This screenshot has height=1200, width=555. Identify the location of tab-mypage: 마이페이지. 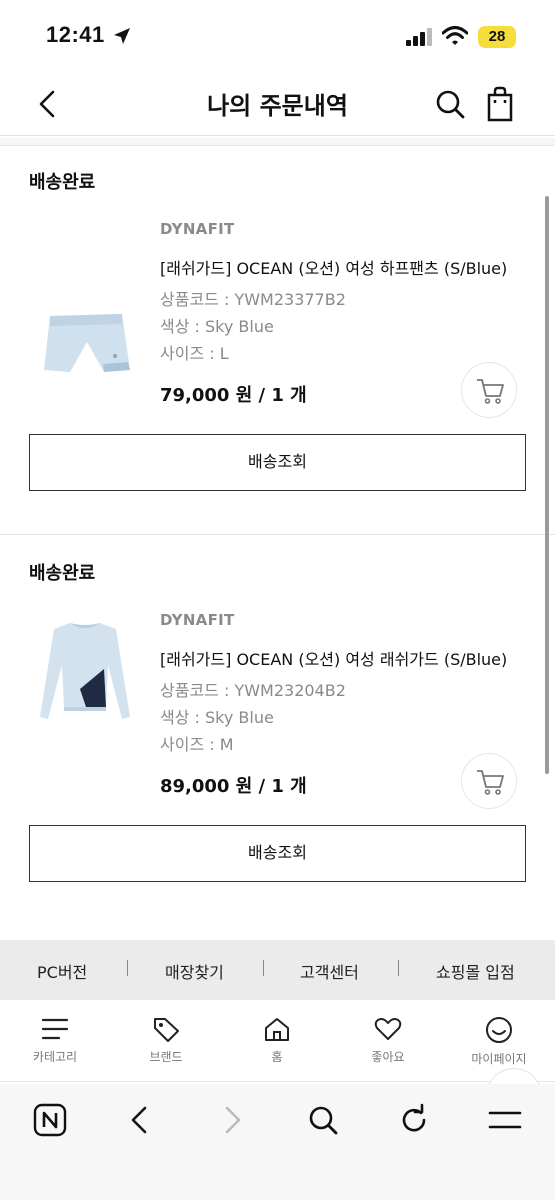
(499, 1041).